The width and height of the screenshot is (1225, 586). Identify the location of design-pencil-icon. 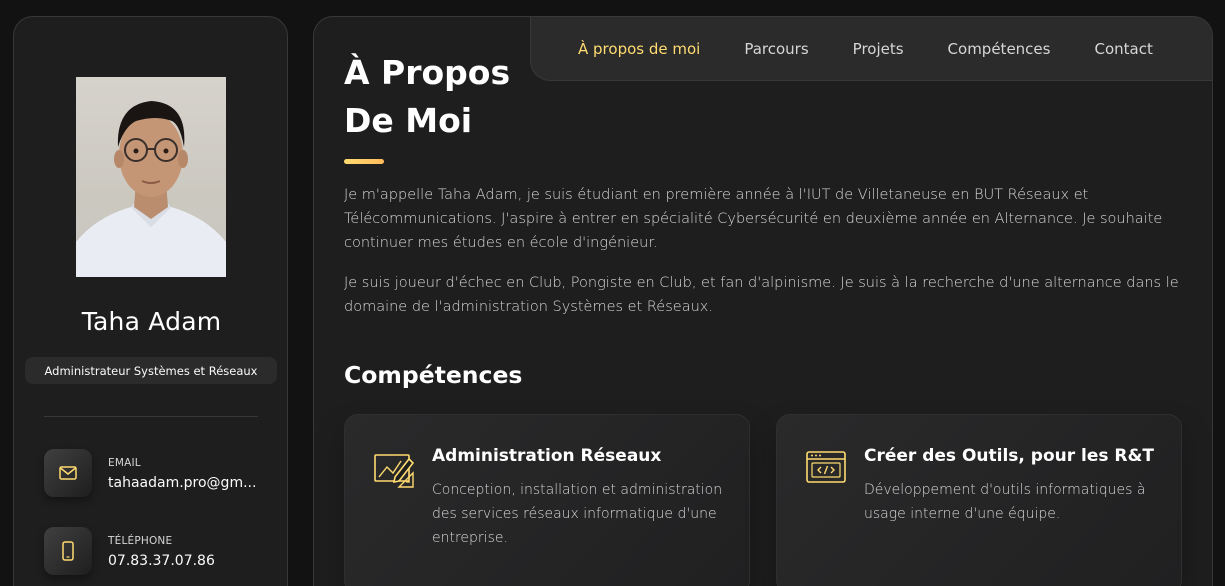
(394, 468).